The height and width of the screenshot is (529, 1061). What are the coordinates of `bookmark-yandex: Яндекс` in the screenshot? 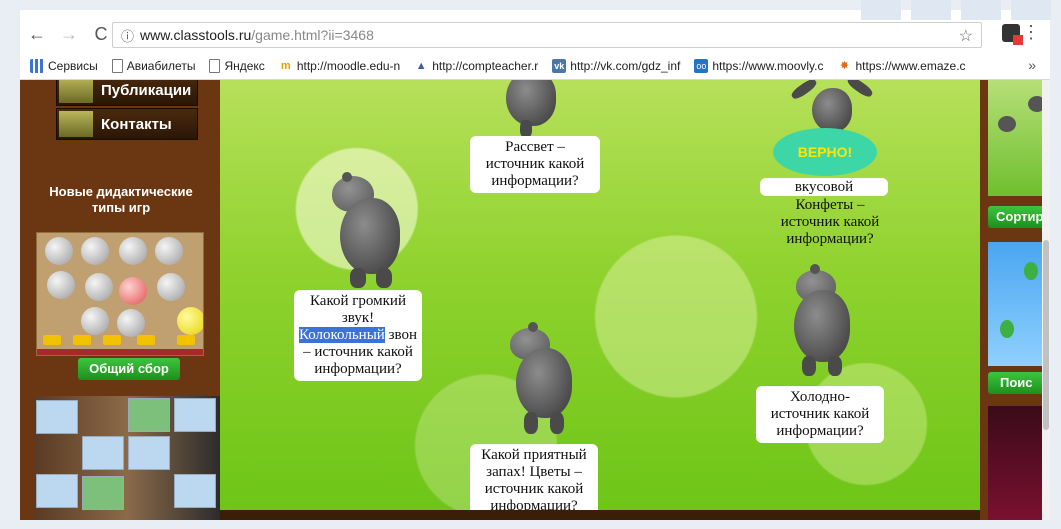 It's located at (237, 66).